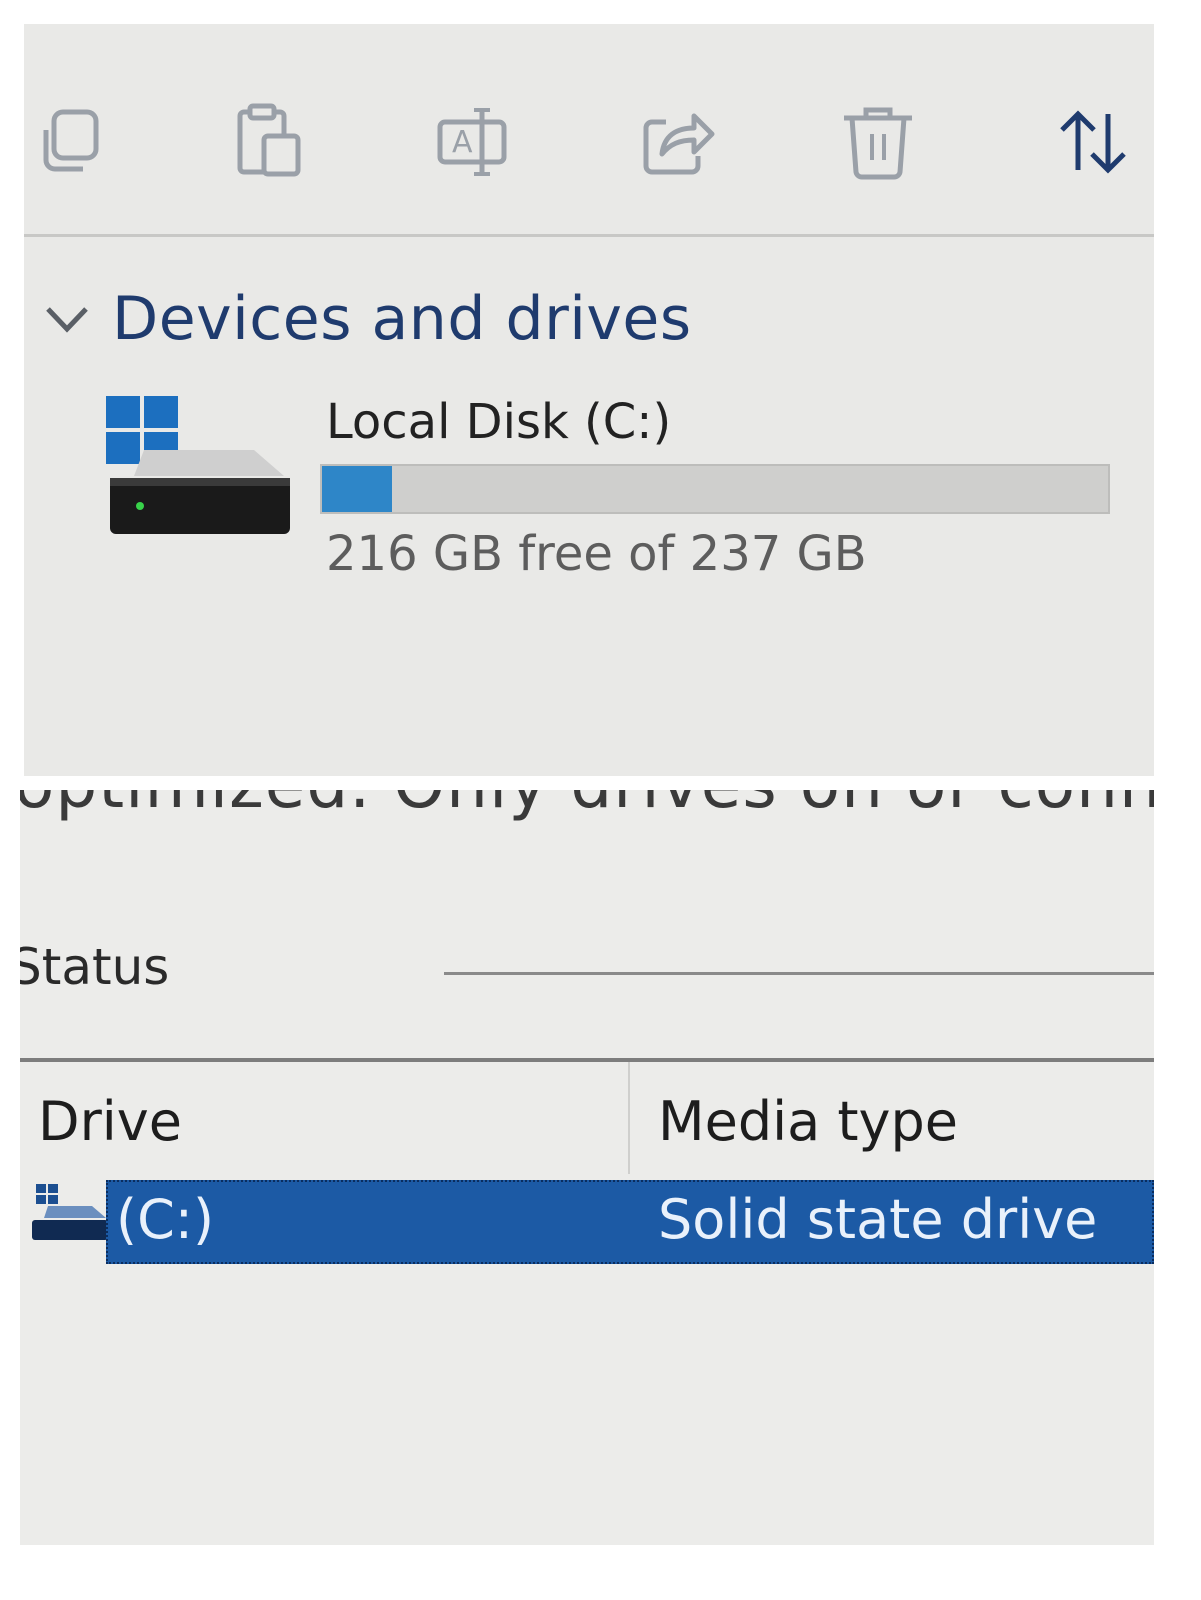  What do you see at coordinates (587, 1060) in the screenshot?
I see `drive-list-top-border` at bounding box center [587, 1060].